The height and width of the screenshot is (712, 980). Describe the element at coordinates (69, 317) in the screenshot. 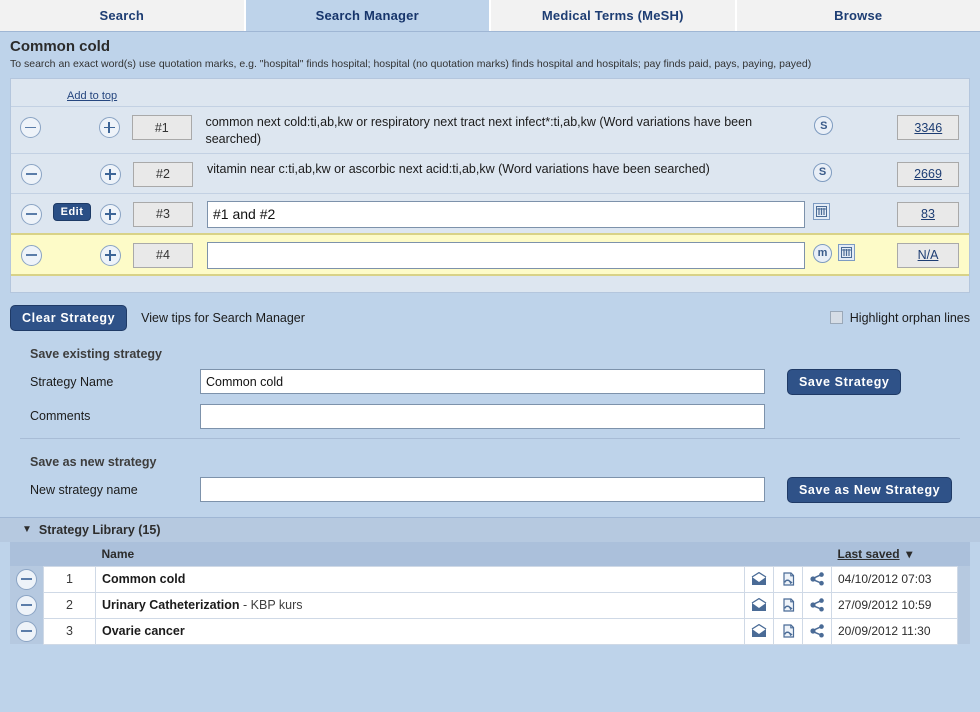

I see `clear-strategy-button: Clear Strategy` at that location.